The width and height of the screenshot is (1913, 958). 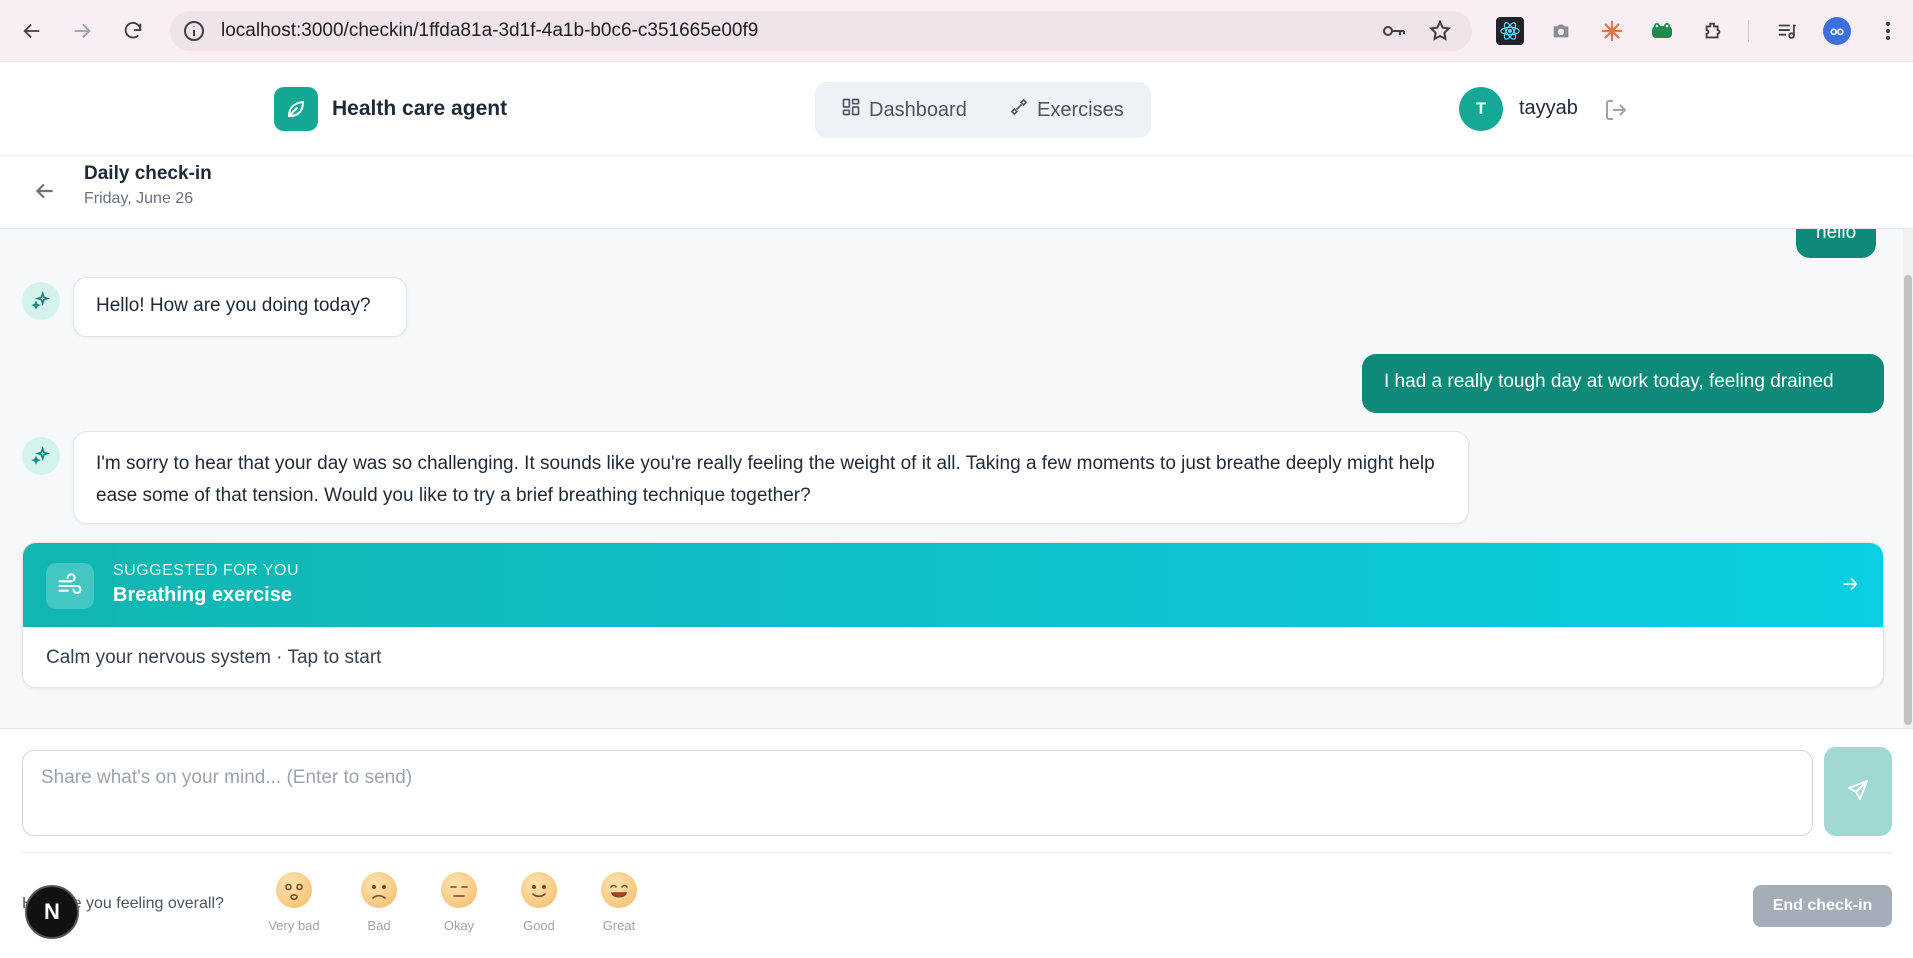 What do you see at coordinates (459, 890) in the screenshot?
I see `okay-face-icon` at bounding box center [459, 890].